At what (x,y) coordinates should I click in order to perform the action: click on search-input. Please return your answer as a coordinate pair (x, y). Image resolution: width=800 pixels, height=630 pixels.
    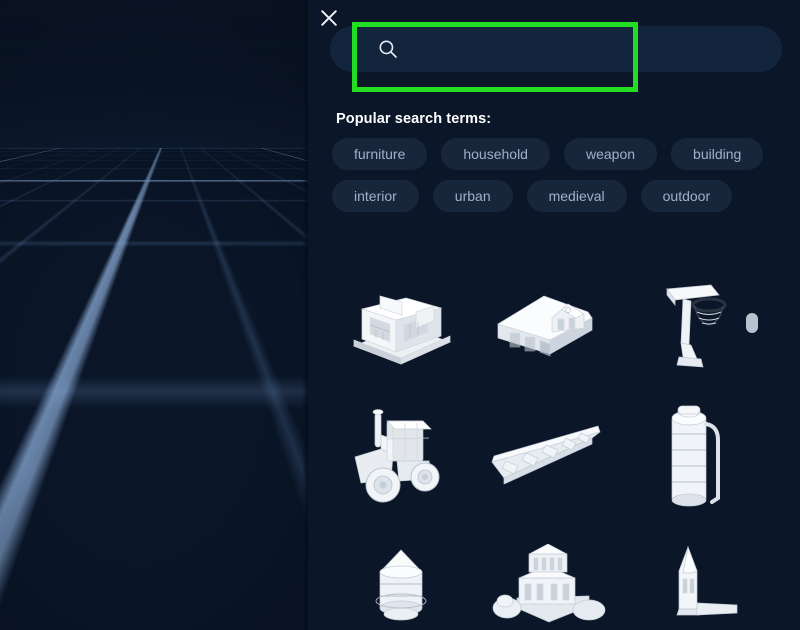
    Looking at the image, I should click on (590, 50).